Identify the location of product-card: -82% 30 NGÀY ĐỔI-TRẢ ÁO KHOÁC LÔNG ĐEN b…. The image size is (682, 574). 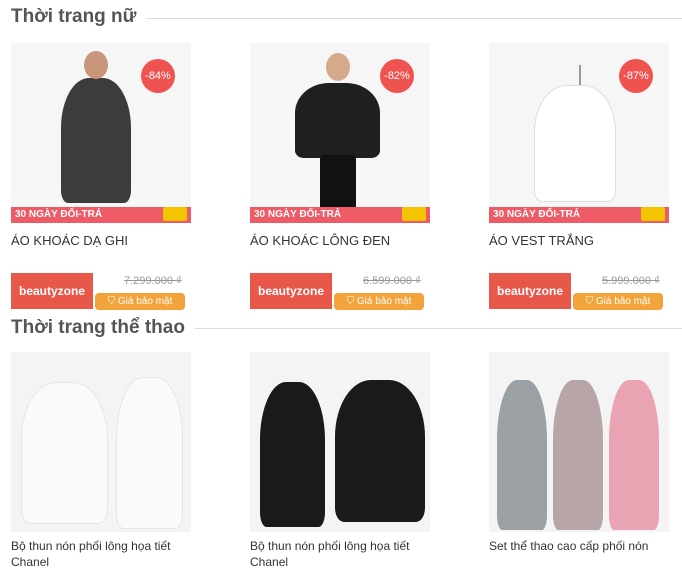
(347, 176).